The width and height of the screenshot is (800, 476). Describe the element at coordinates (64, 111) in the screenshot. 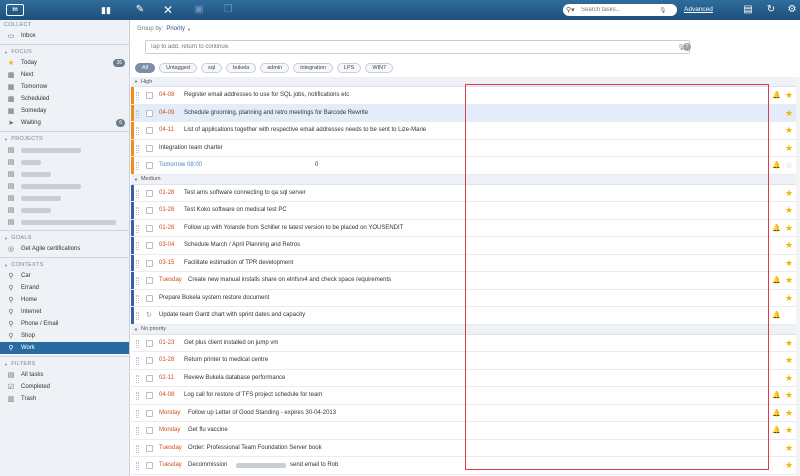

I see `sidebar-item-someday: ▦ Someday` at that location.